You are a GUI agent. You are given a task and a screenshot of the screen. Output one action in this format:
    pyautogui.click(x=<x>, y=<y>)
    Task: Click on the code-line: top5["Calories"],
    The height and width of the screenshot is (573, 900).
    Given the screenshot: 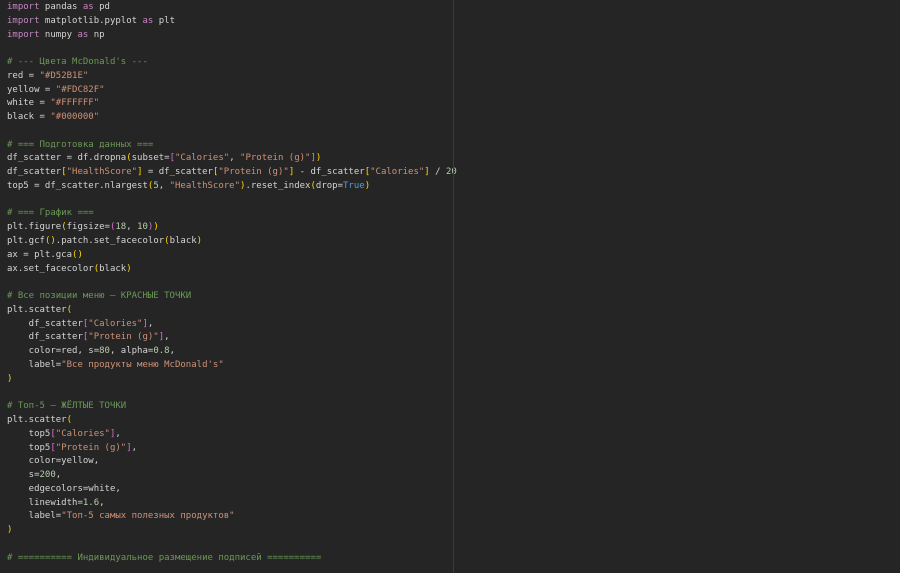 What is the action you would take?
    pyautogui.click(x=232, y=435)
    